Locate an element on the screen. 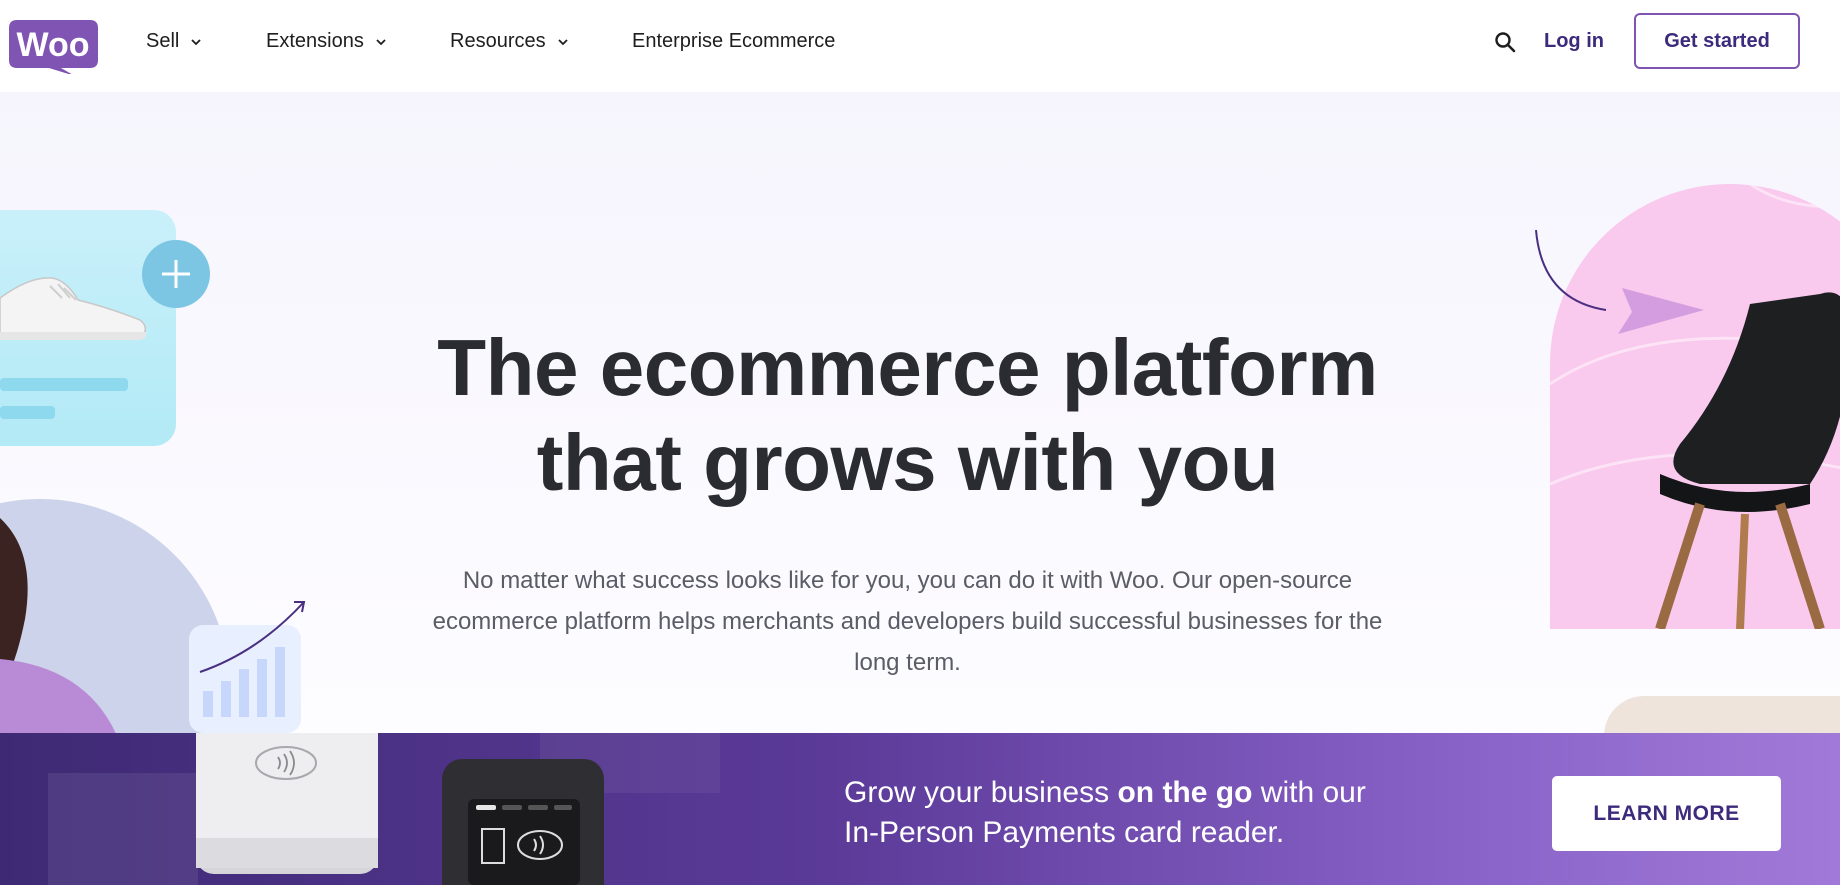  promo-text-part: with our is located at coordinates (1309, 792).